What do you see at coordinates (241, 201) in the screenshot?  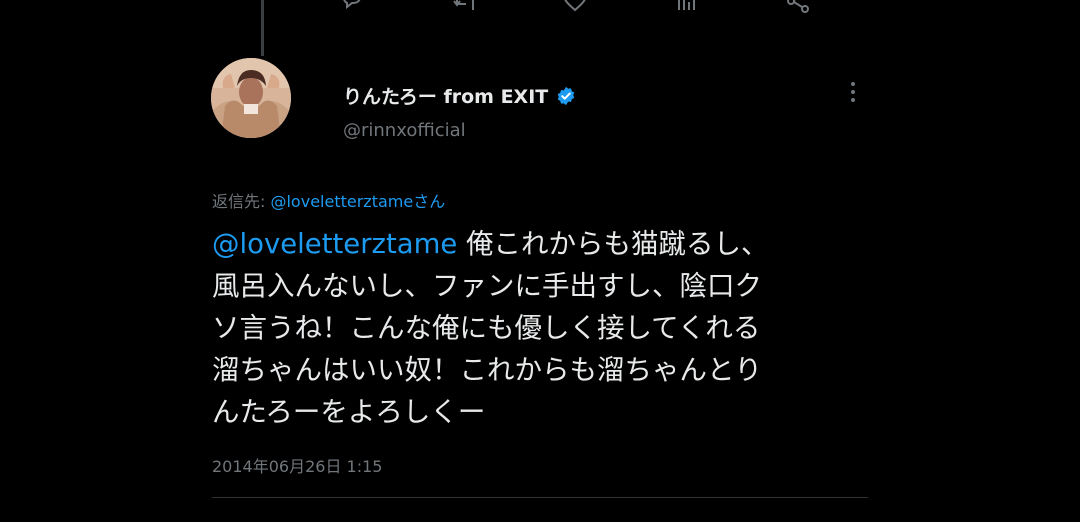 I see `reply-context-prefix: 返信先:` at bounding box center [241, 201].